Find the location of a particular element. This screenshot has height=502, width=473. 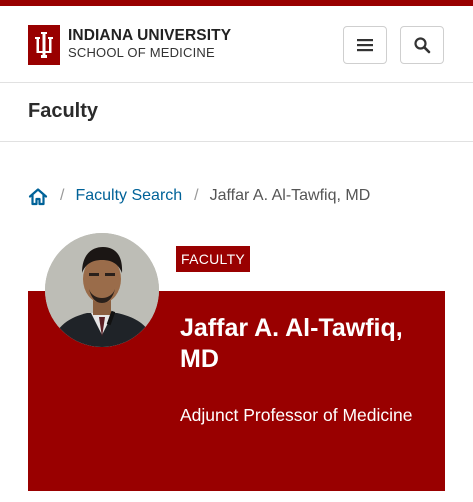

search-icon is located at coordinates (422, 45).